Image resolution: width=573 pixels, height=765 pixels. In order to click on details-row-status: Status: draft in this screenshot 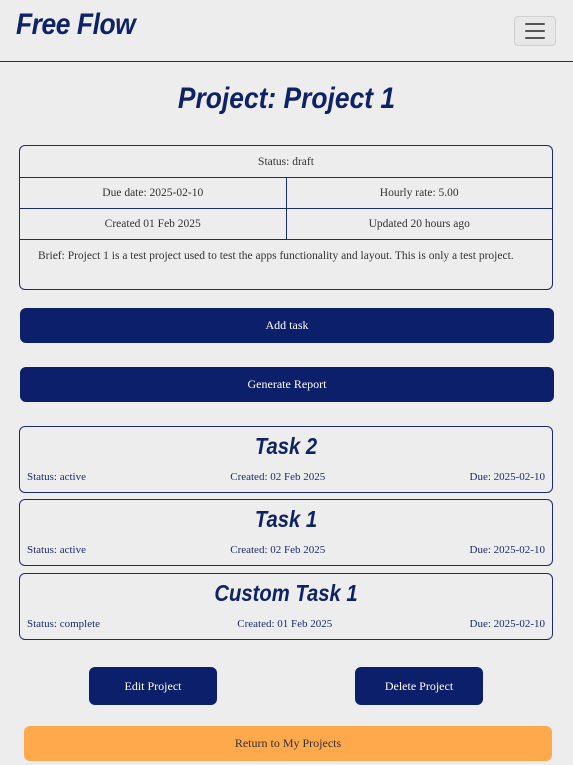, I will do `click(286, 162)`.